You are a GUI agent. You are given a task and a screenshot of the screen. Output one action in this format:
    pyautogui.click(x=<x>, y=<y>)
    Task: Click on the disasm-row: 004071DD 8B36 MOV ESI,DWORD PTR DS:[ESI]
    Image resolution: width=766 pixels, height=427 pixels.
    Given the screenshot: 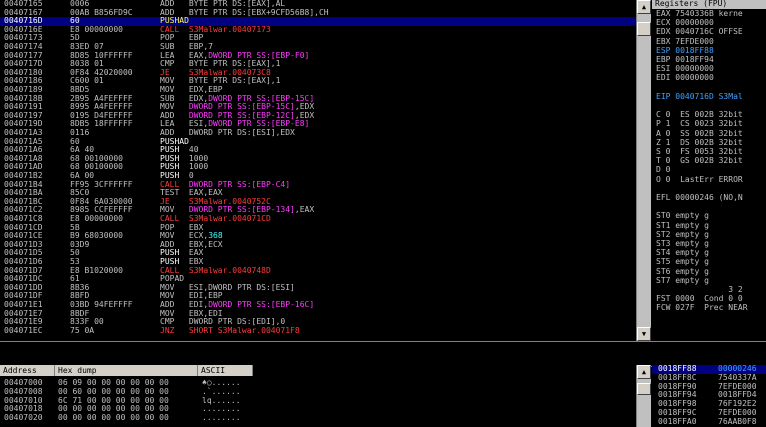 What is the action you would take?
    pyautogui.click(x=318, y=288)
    